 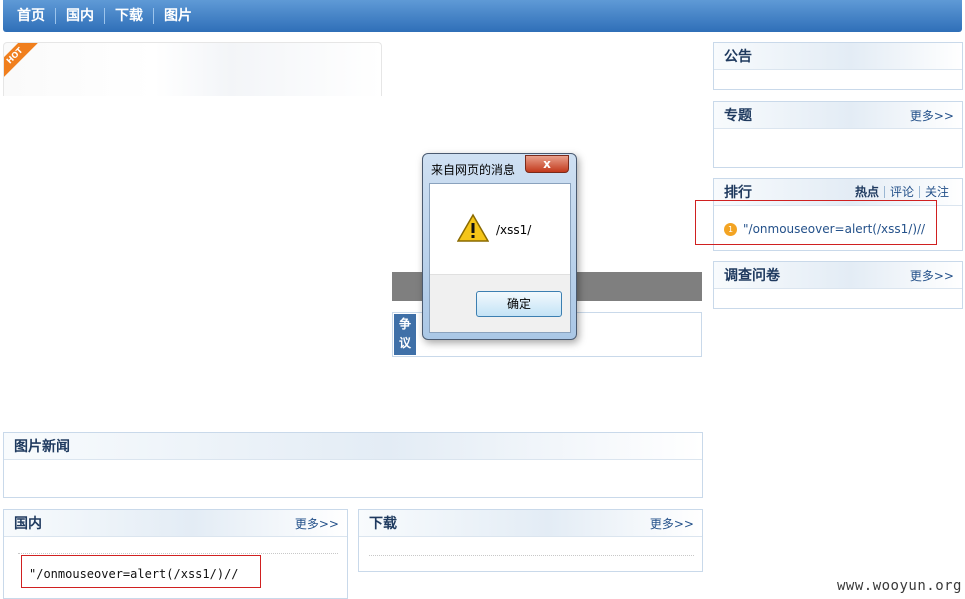 I want to click on topics-title: 专题, so click(x=738, y=116).